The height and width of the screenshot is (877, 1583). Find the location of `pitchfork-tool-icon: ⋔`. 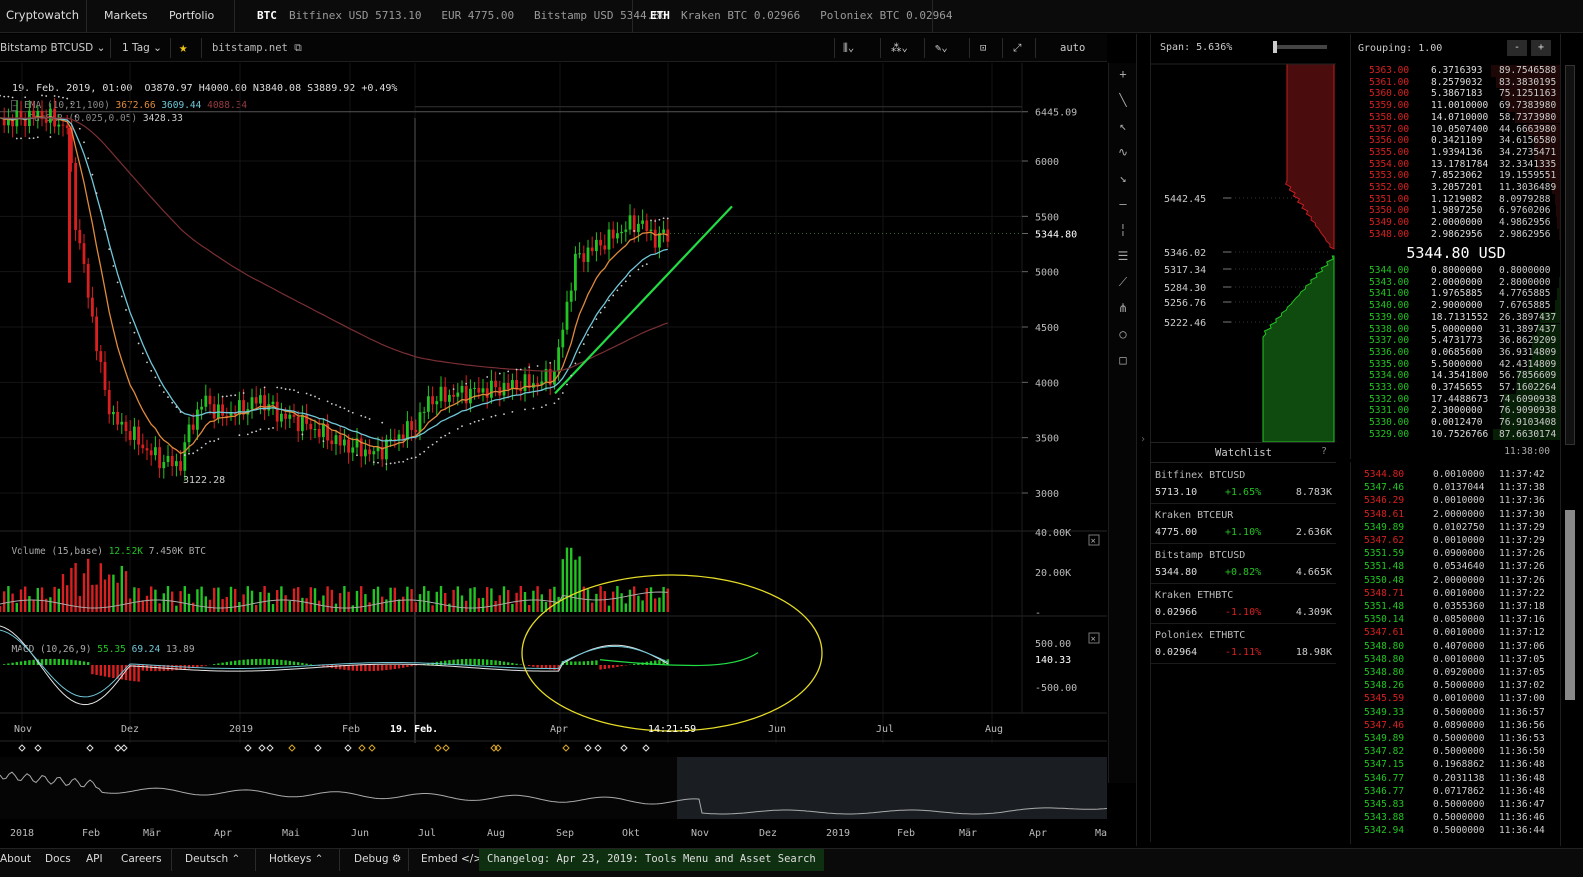

pitchfork-tool-icon: ⋔ is located at coordinates (1123, 308).